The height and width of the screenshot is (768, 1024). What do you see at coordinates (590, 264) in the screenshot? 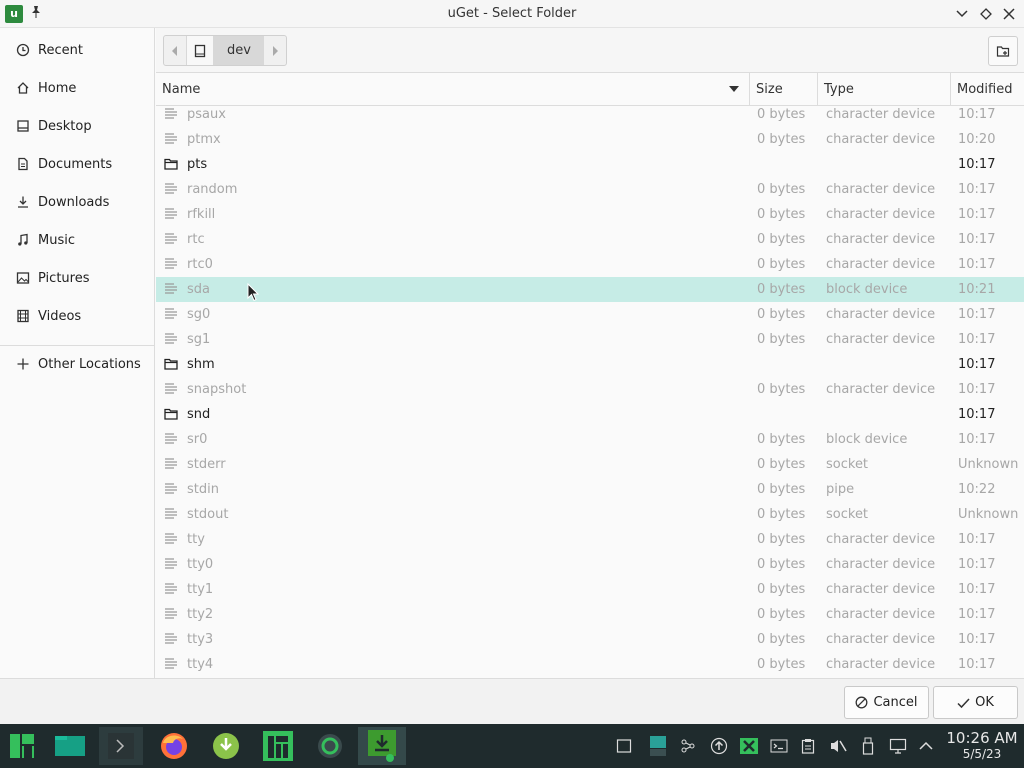
I see `file-row: rtc0 0 bytes character device 10:17` at bounding box center [590, 264].